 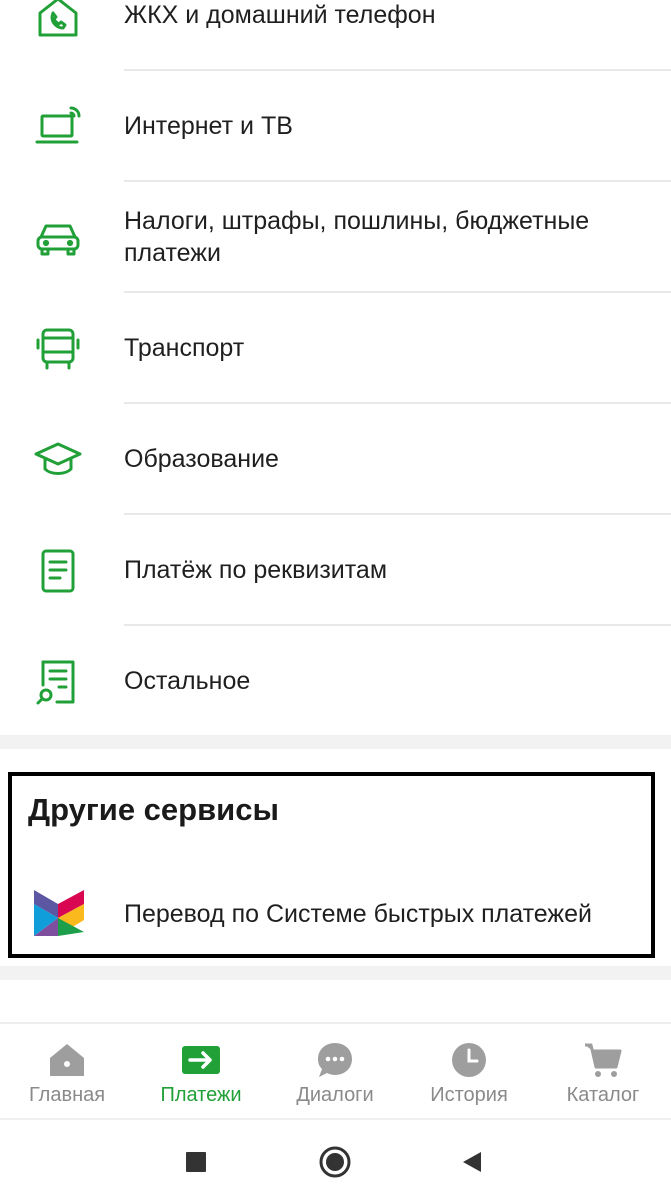 I want to click on category-requisites-payment: Платёж по реквизитам, so click(x=335, y=570).